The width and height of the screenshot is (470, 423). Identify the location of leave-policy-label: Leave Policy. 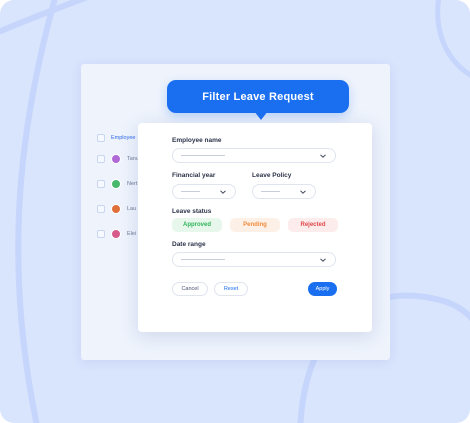
(272, 175).